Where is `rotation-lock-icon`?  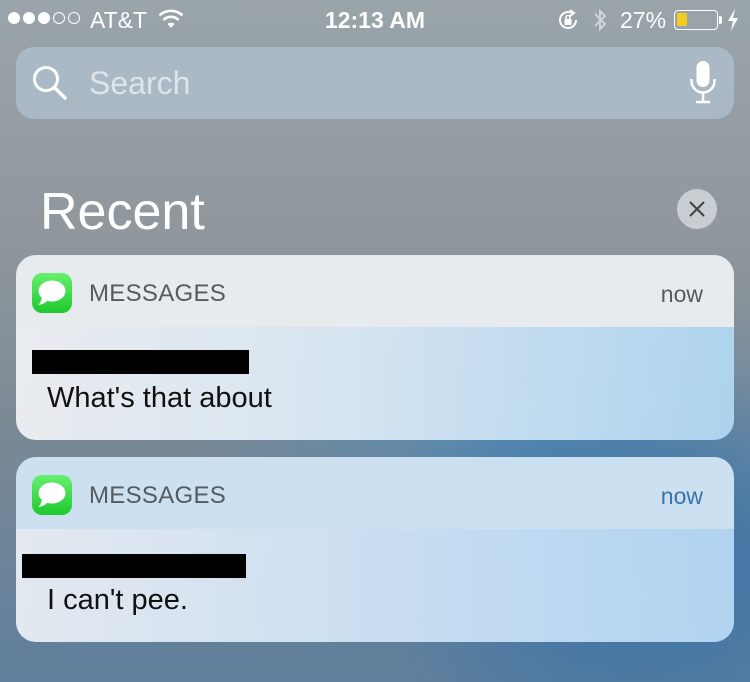
rotation-lock-icon is located at coordinates (568, 19).